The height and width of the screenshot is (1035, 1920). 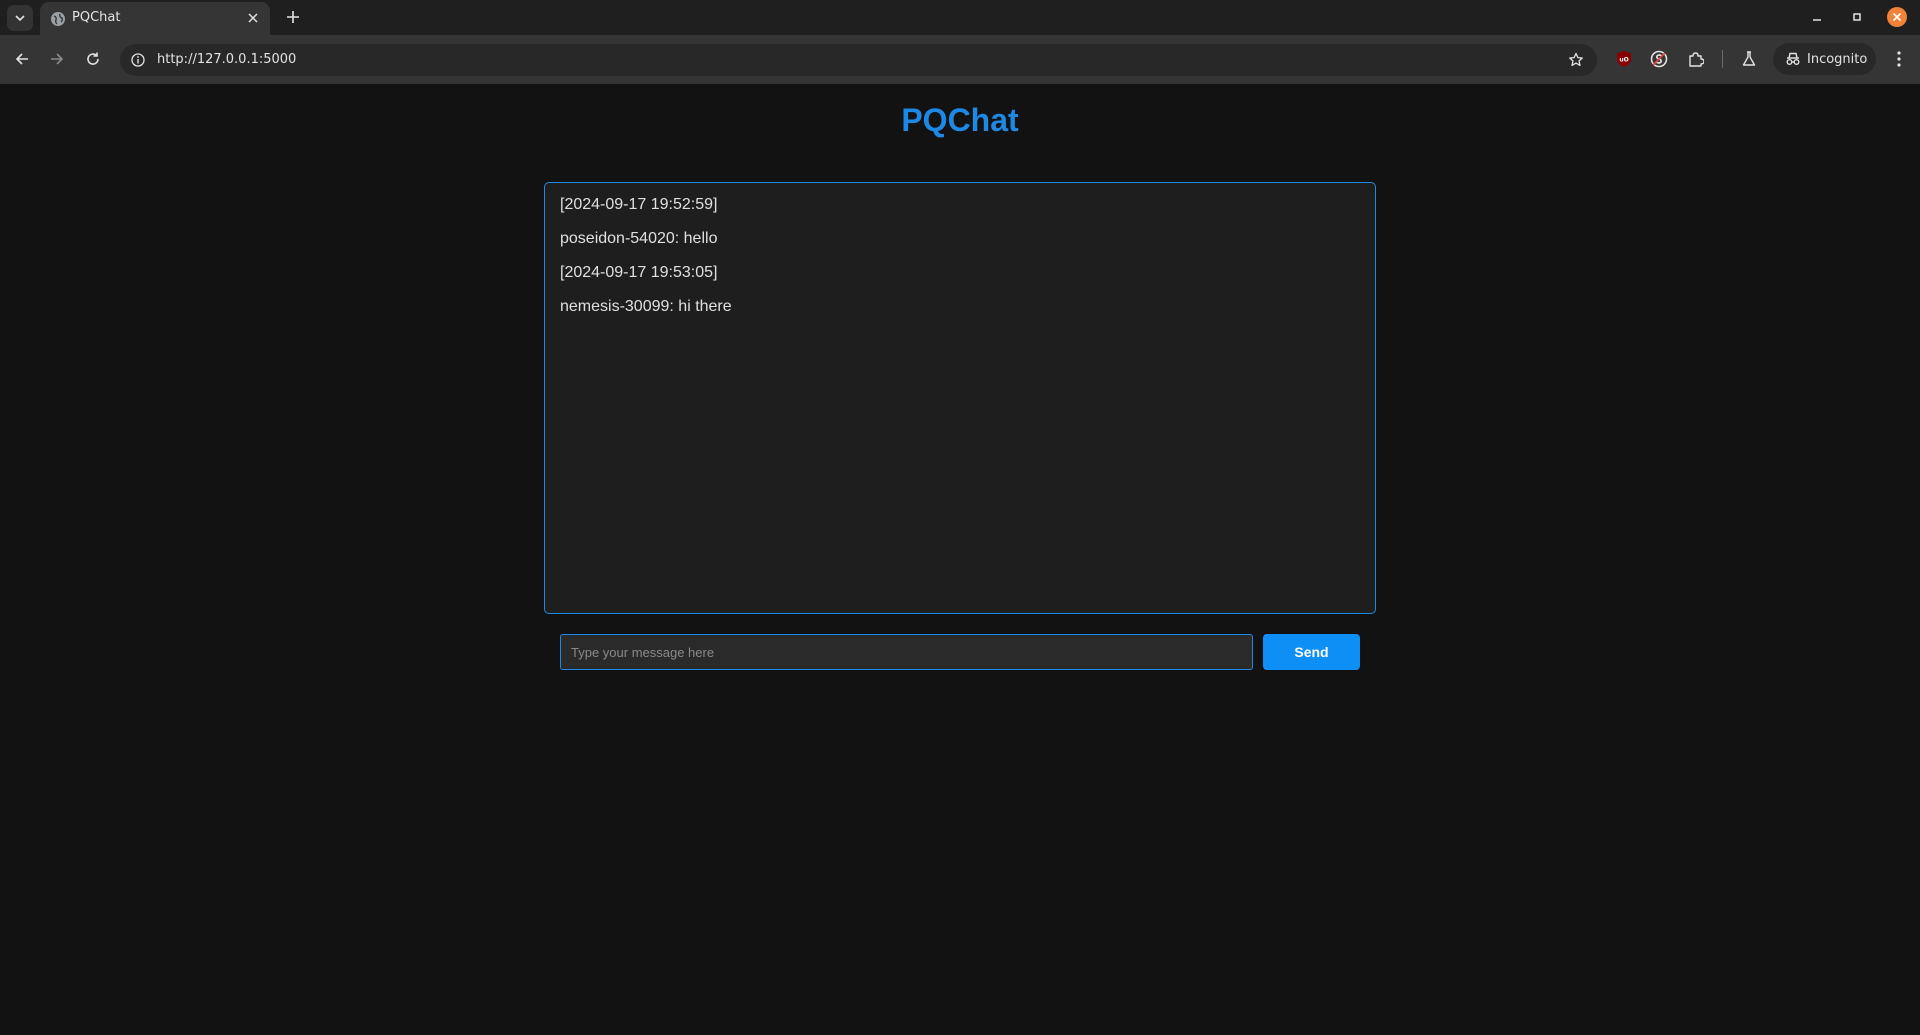 I want to click on back-icon, so click(x=21, y=59).